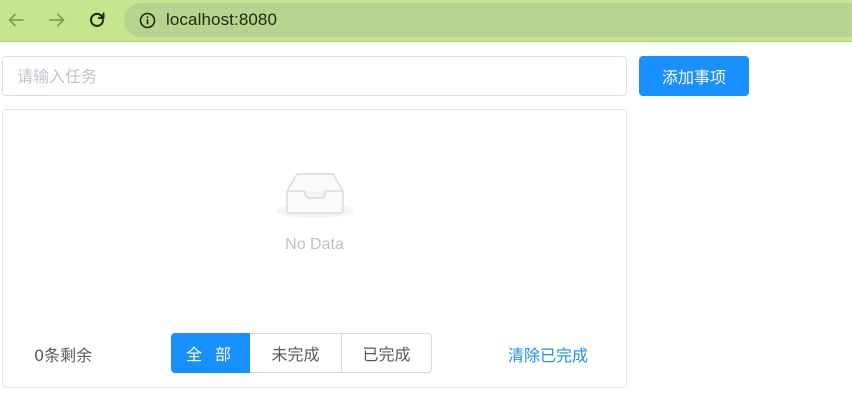 This screenshot has width=852, height=410. What do you see at coordinates (314, 76) in the screenshot?
I see `task-input` at bounding box center [314, 76].